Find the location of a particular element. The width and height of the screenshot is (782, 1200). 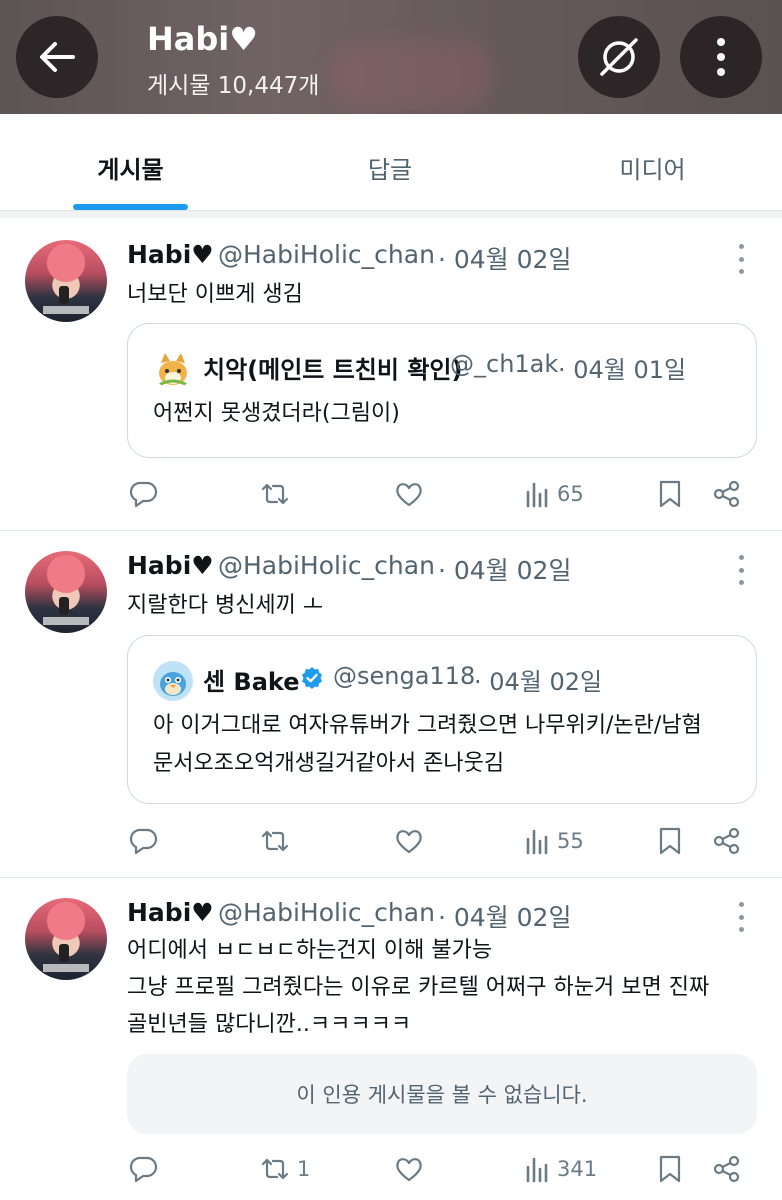

tabs-divider is located at coordinates (391, 214).